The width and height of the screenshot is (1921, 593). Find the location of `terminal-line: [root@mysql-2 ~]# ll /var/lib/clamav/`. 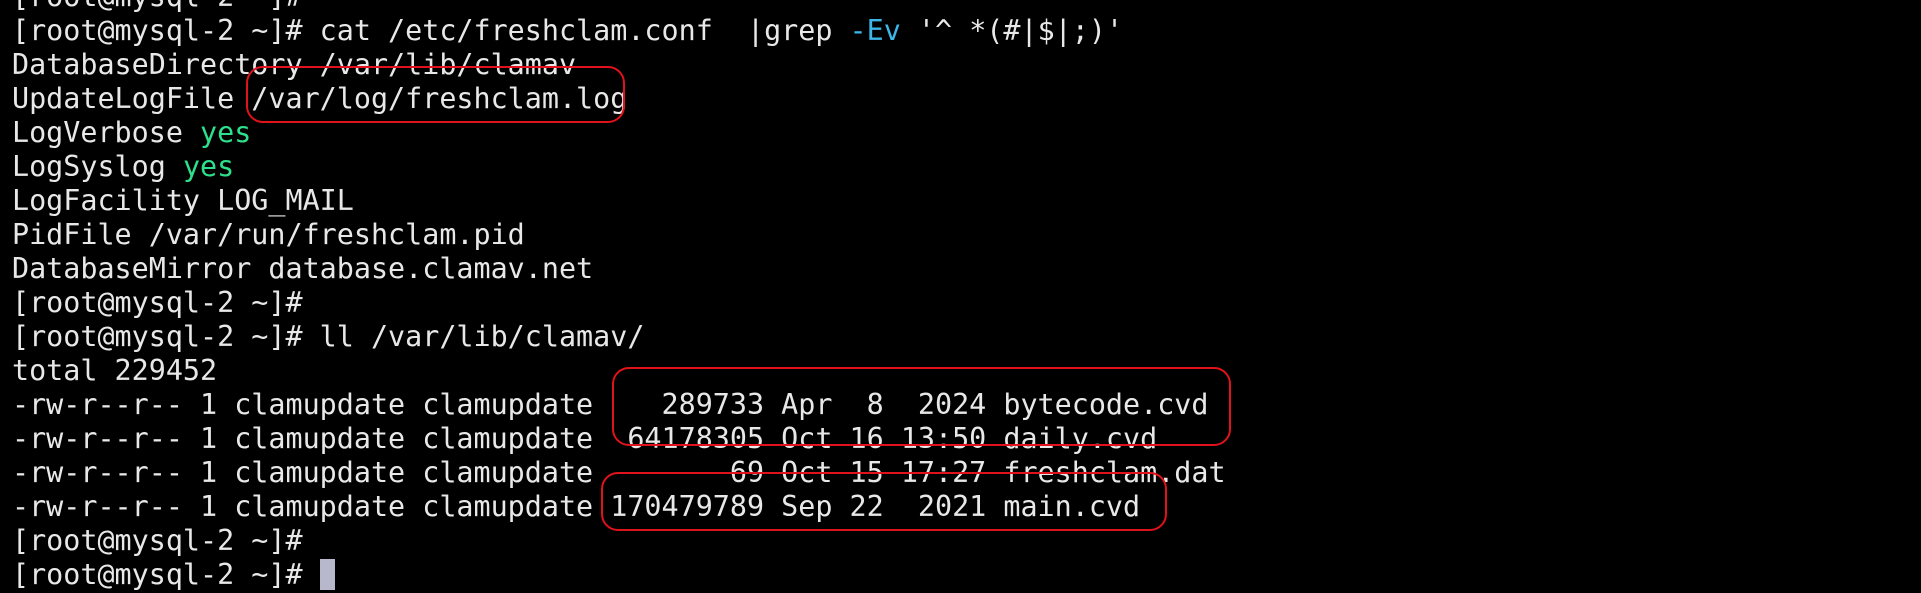

terminal-line: [root@mysql-2 ~]# ll /var/lib/clamav/ is located at coordinates (619, 337).